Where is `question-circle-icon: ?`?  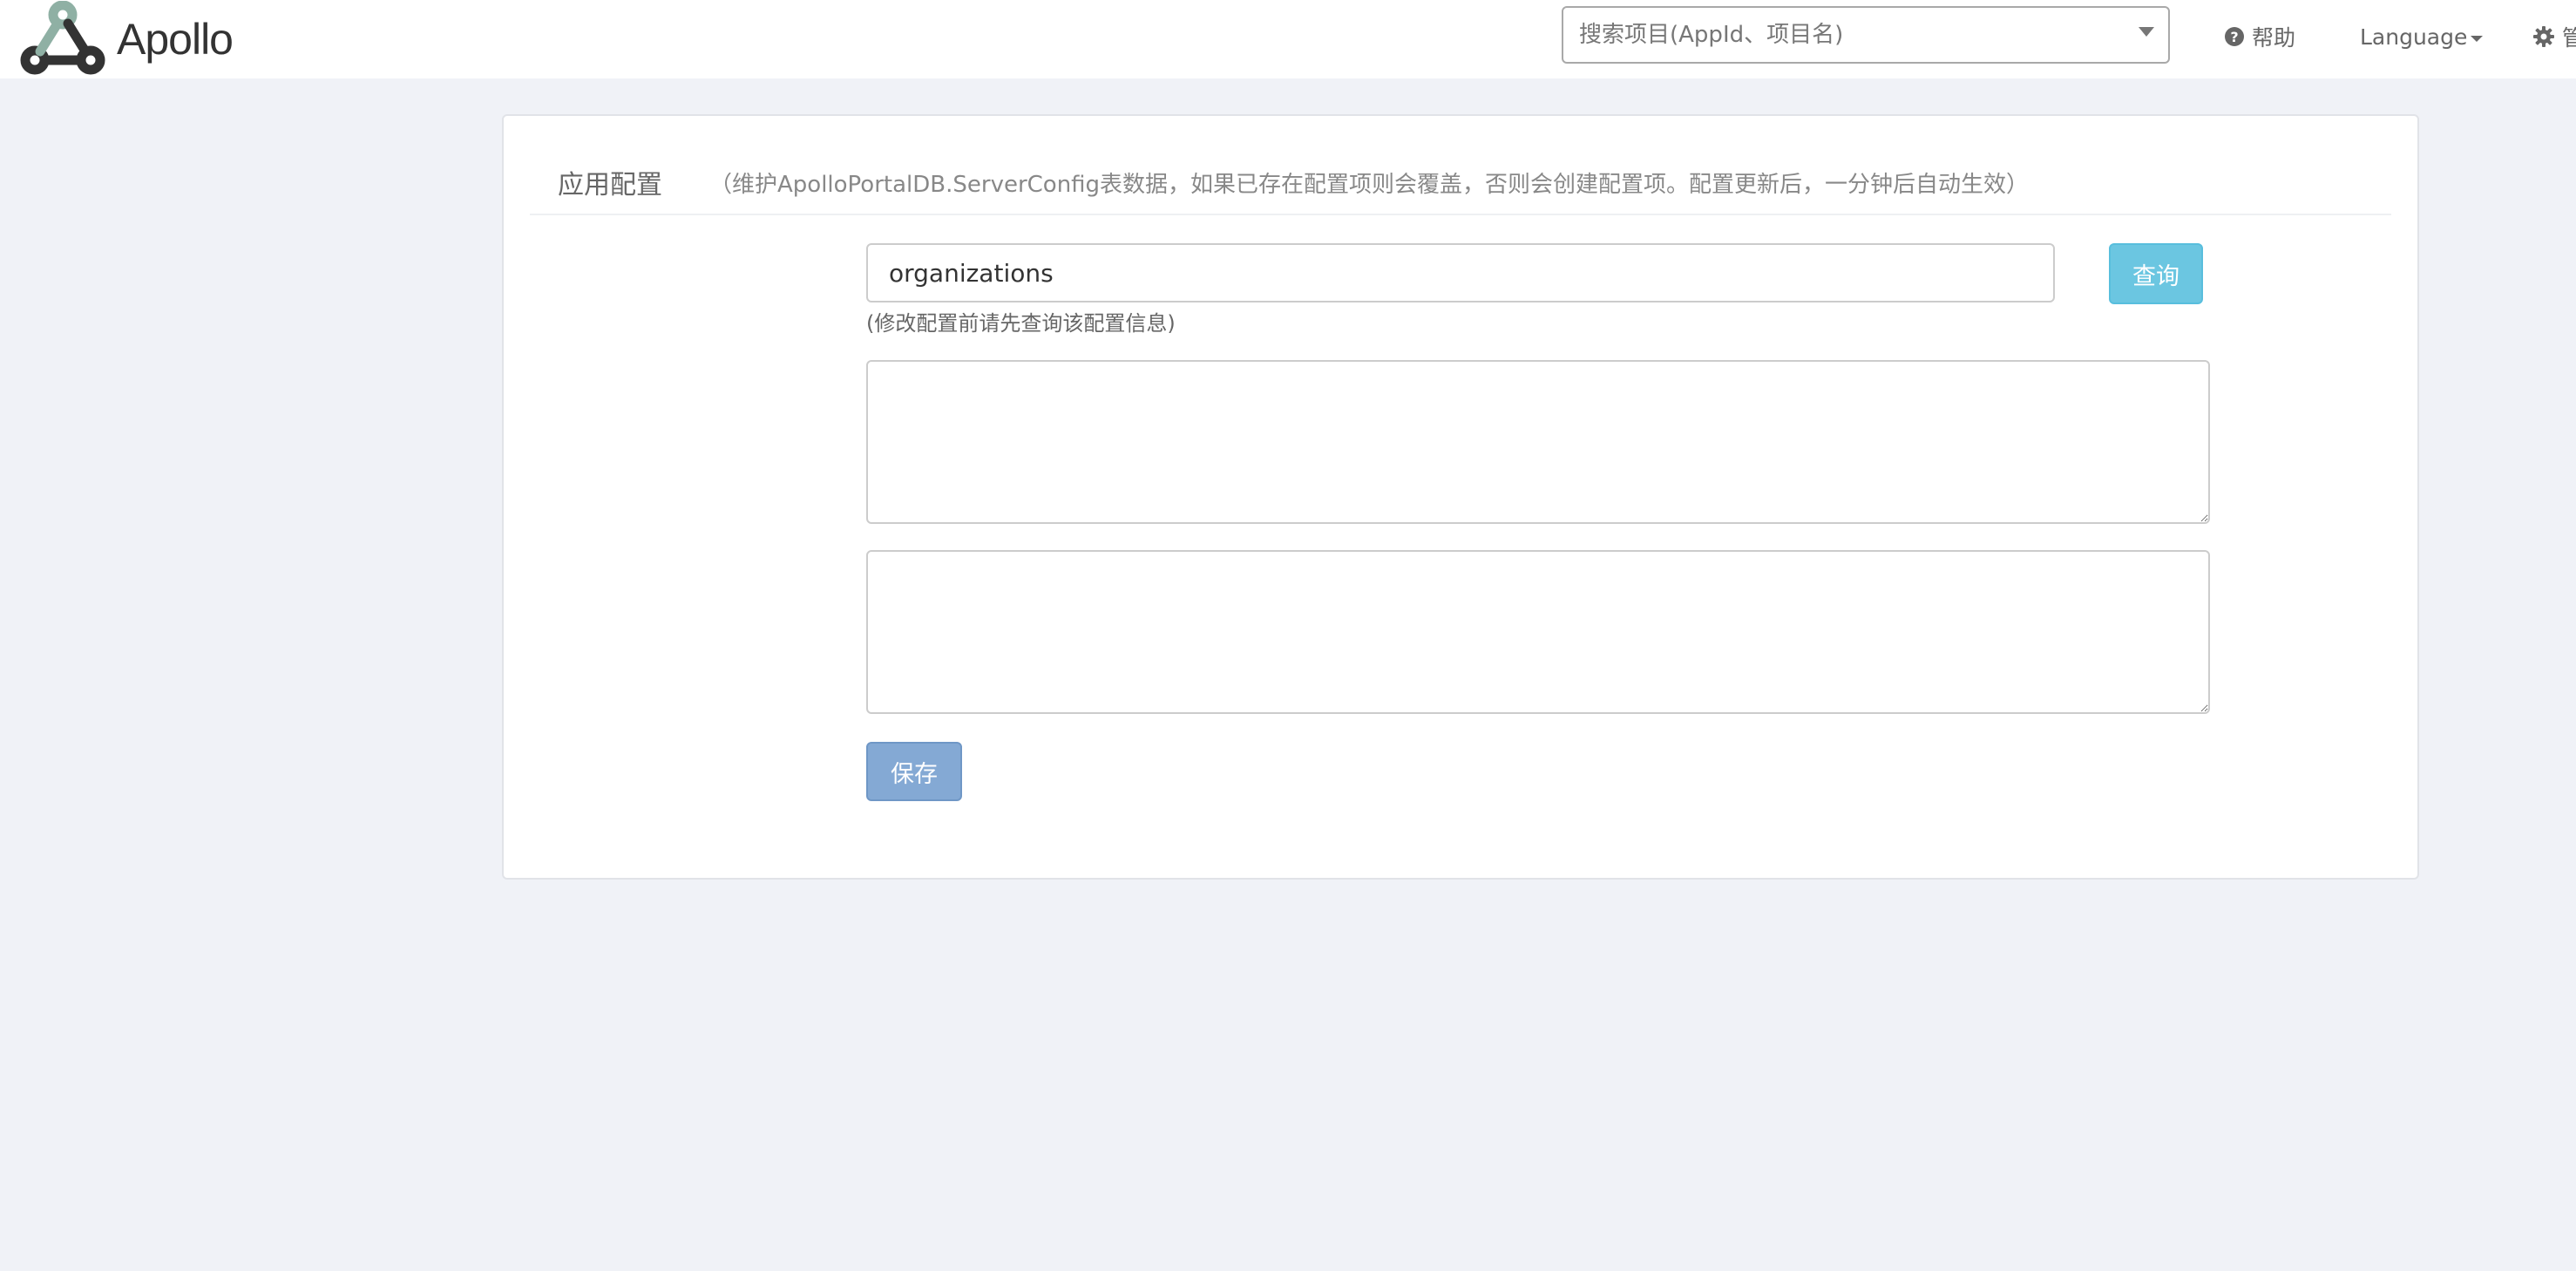 question-circle-icon: ? is located at coordinates (2235, 37).